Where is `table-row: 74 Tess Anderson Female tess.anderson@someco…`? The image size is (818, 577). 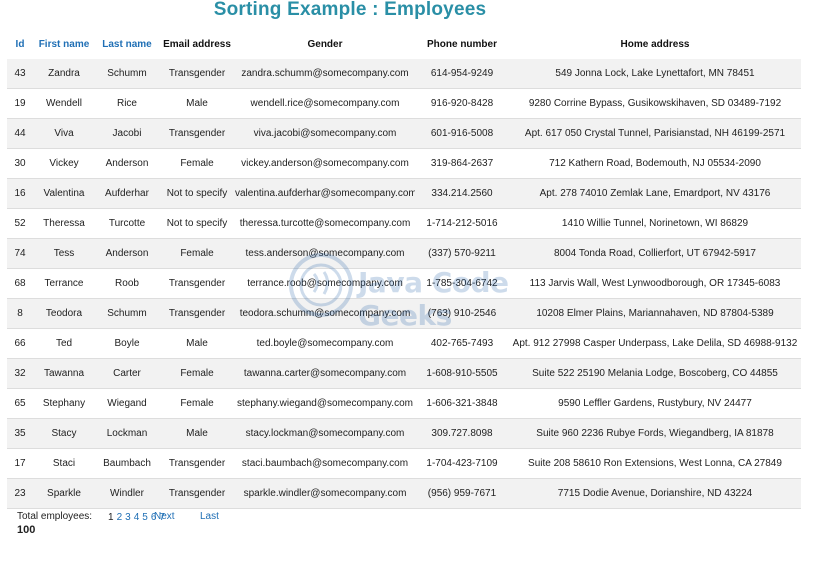
table-row: 74 Tess Anderson Female tess.anderson@someco… is located at coordinates (404, 253).